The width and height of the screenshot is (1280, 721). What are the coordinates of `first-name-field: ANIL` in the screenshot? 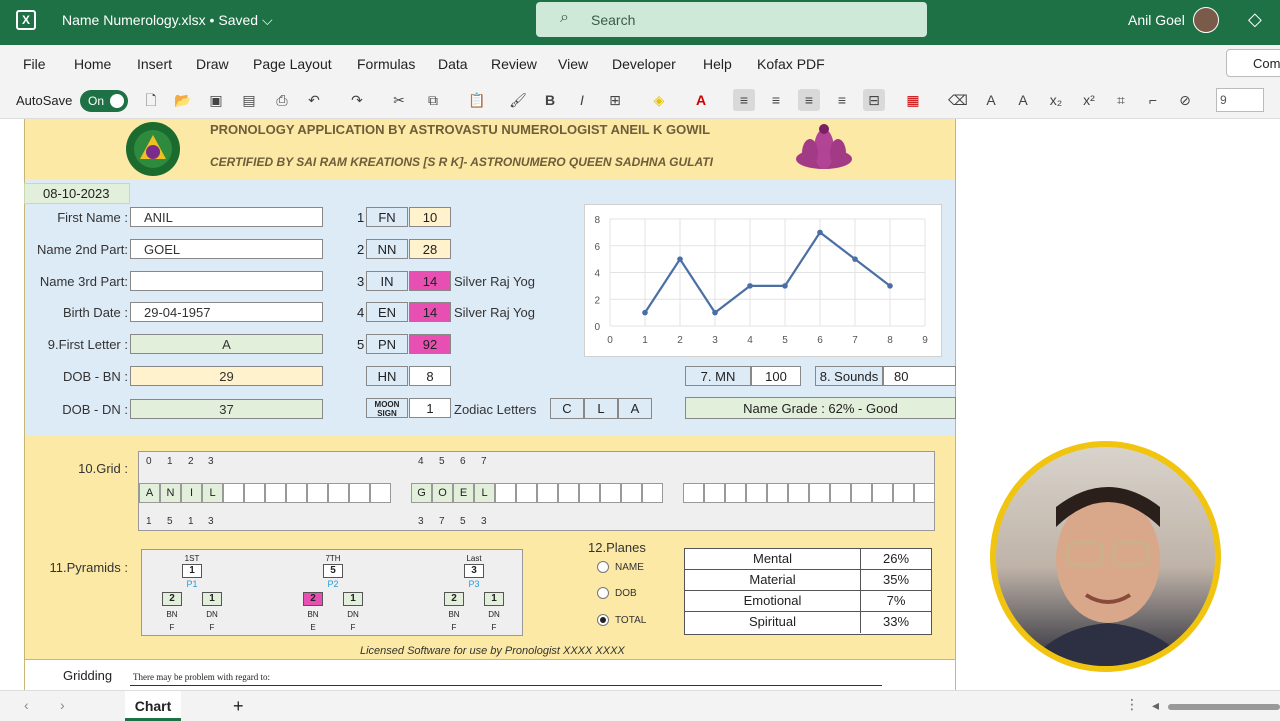 It's located at (226, 217).